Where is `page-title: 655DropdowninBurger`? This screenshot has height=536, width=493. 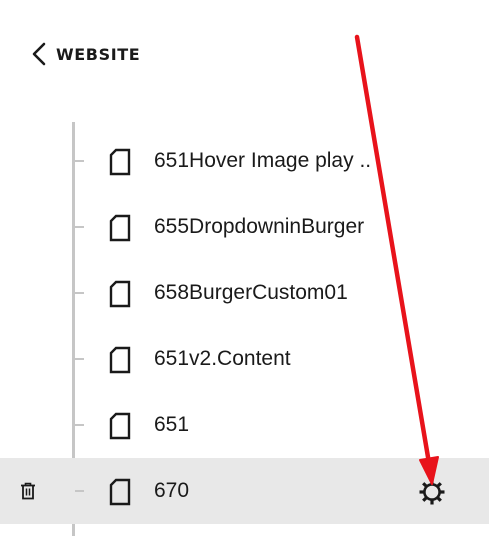 page-title: 655DropdowninBurger is located at coordinates (259, 226).